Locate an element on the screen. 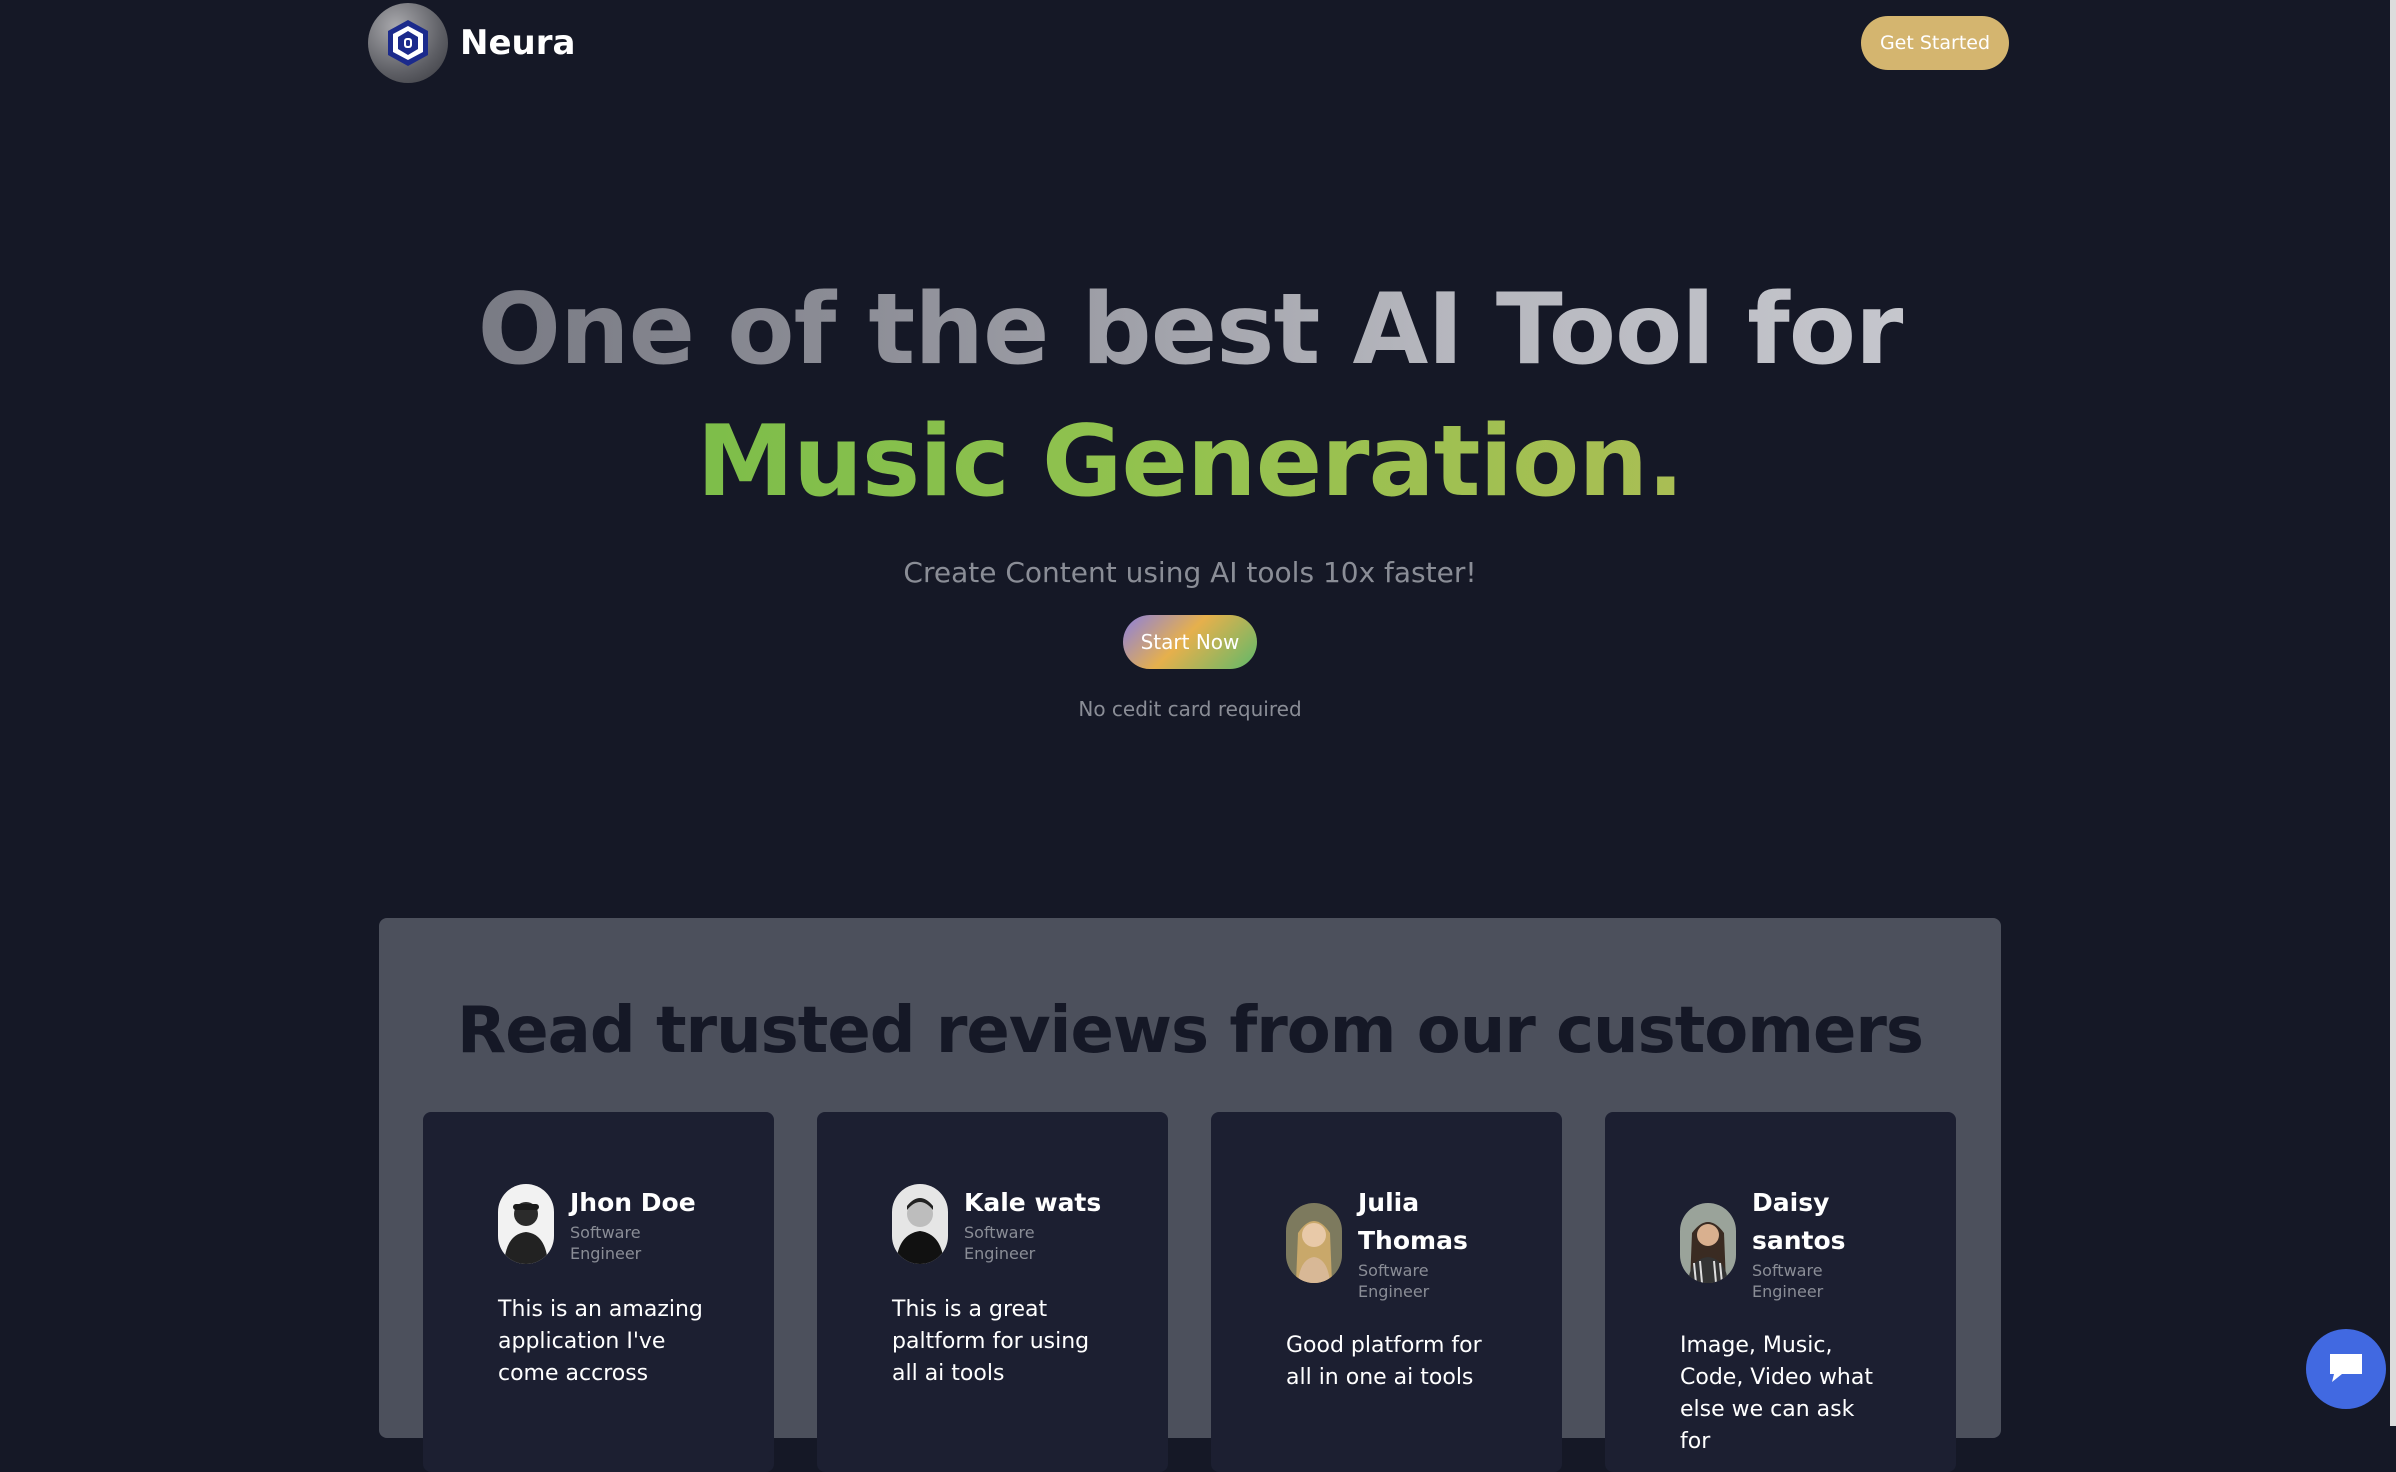 The height and width of the screenshot is (1472, 2396). reviewer-name: Jhon Doe is located at coordinates (633, 1202).